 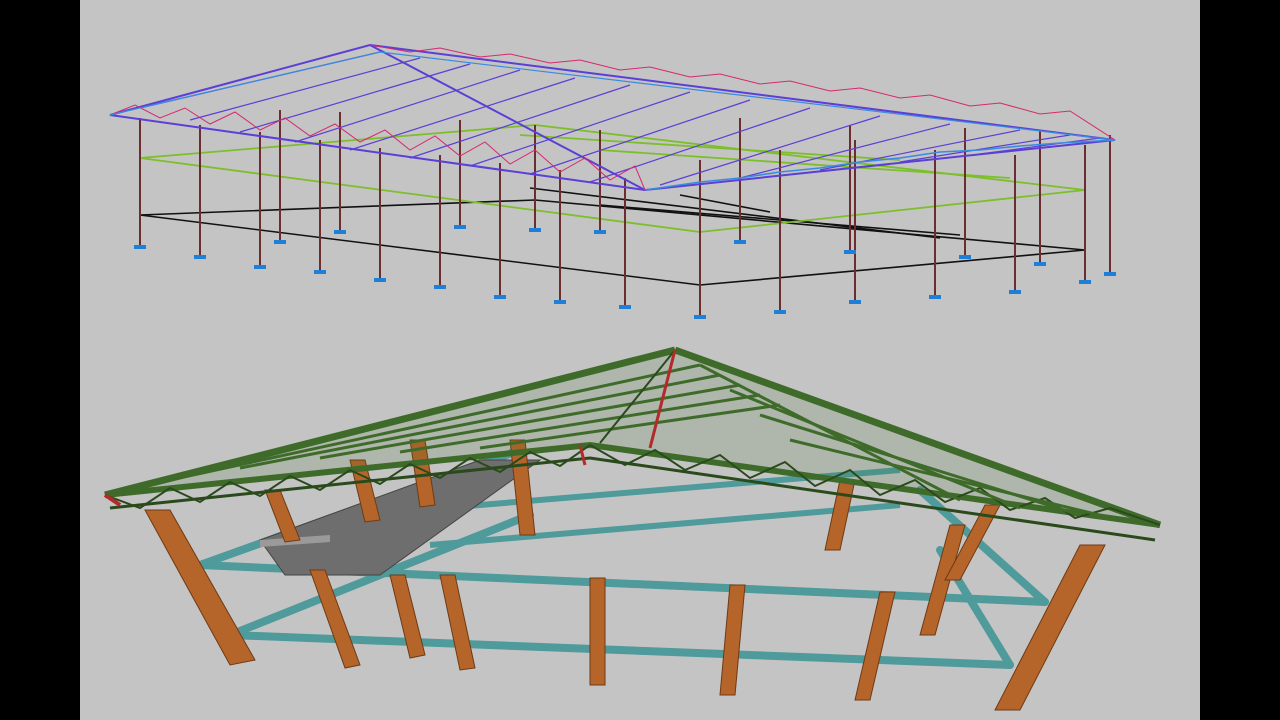 I want to click on ground-beams, so click(x=612, y=236).